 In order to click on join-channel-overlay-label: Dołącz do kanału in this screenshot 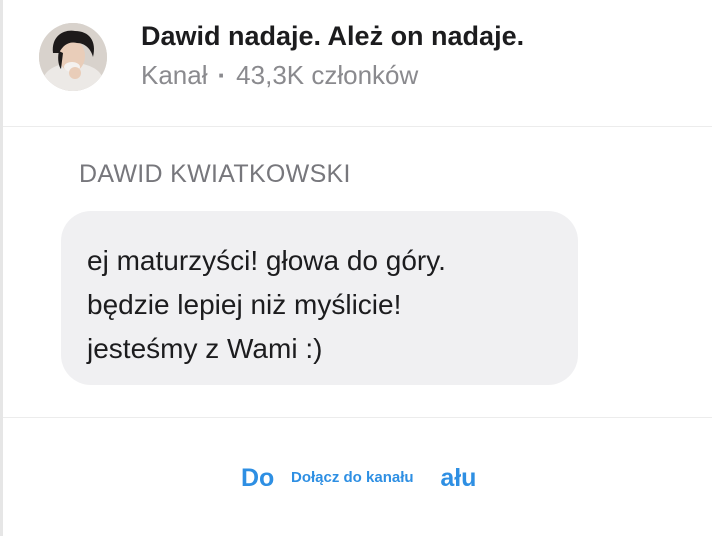, I will do `click(352, 477)`.